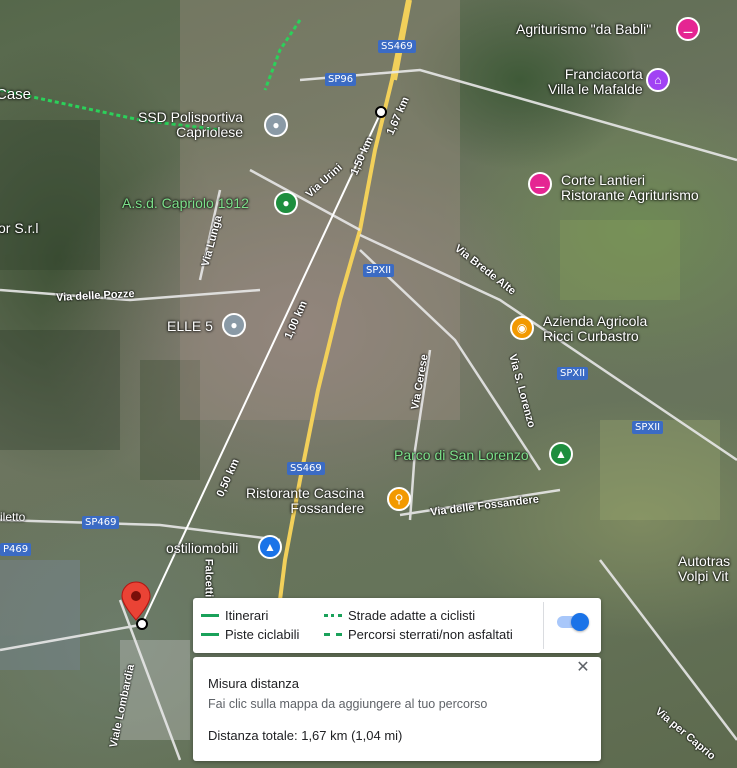 This screenshot has width=737, height=768. What do you see at coordinates (16, 549) in the screenshot?
I see `road-shield: P469` at bounding box center [16, 549].